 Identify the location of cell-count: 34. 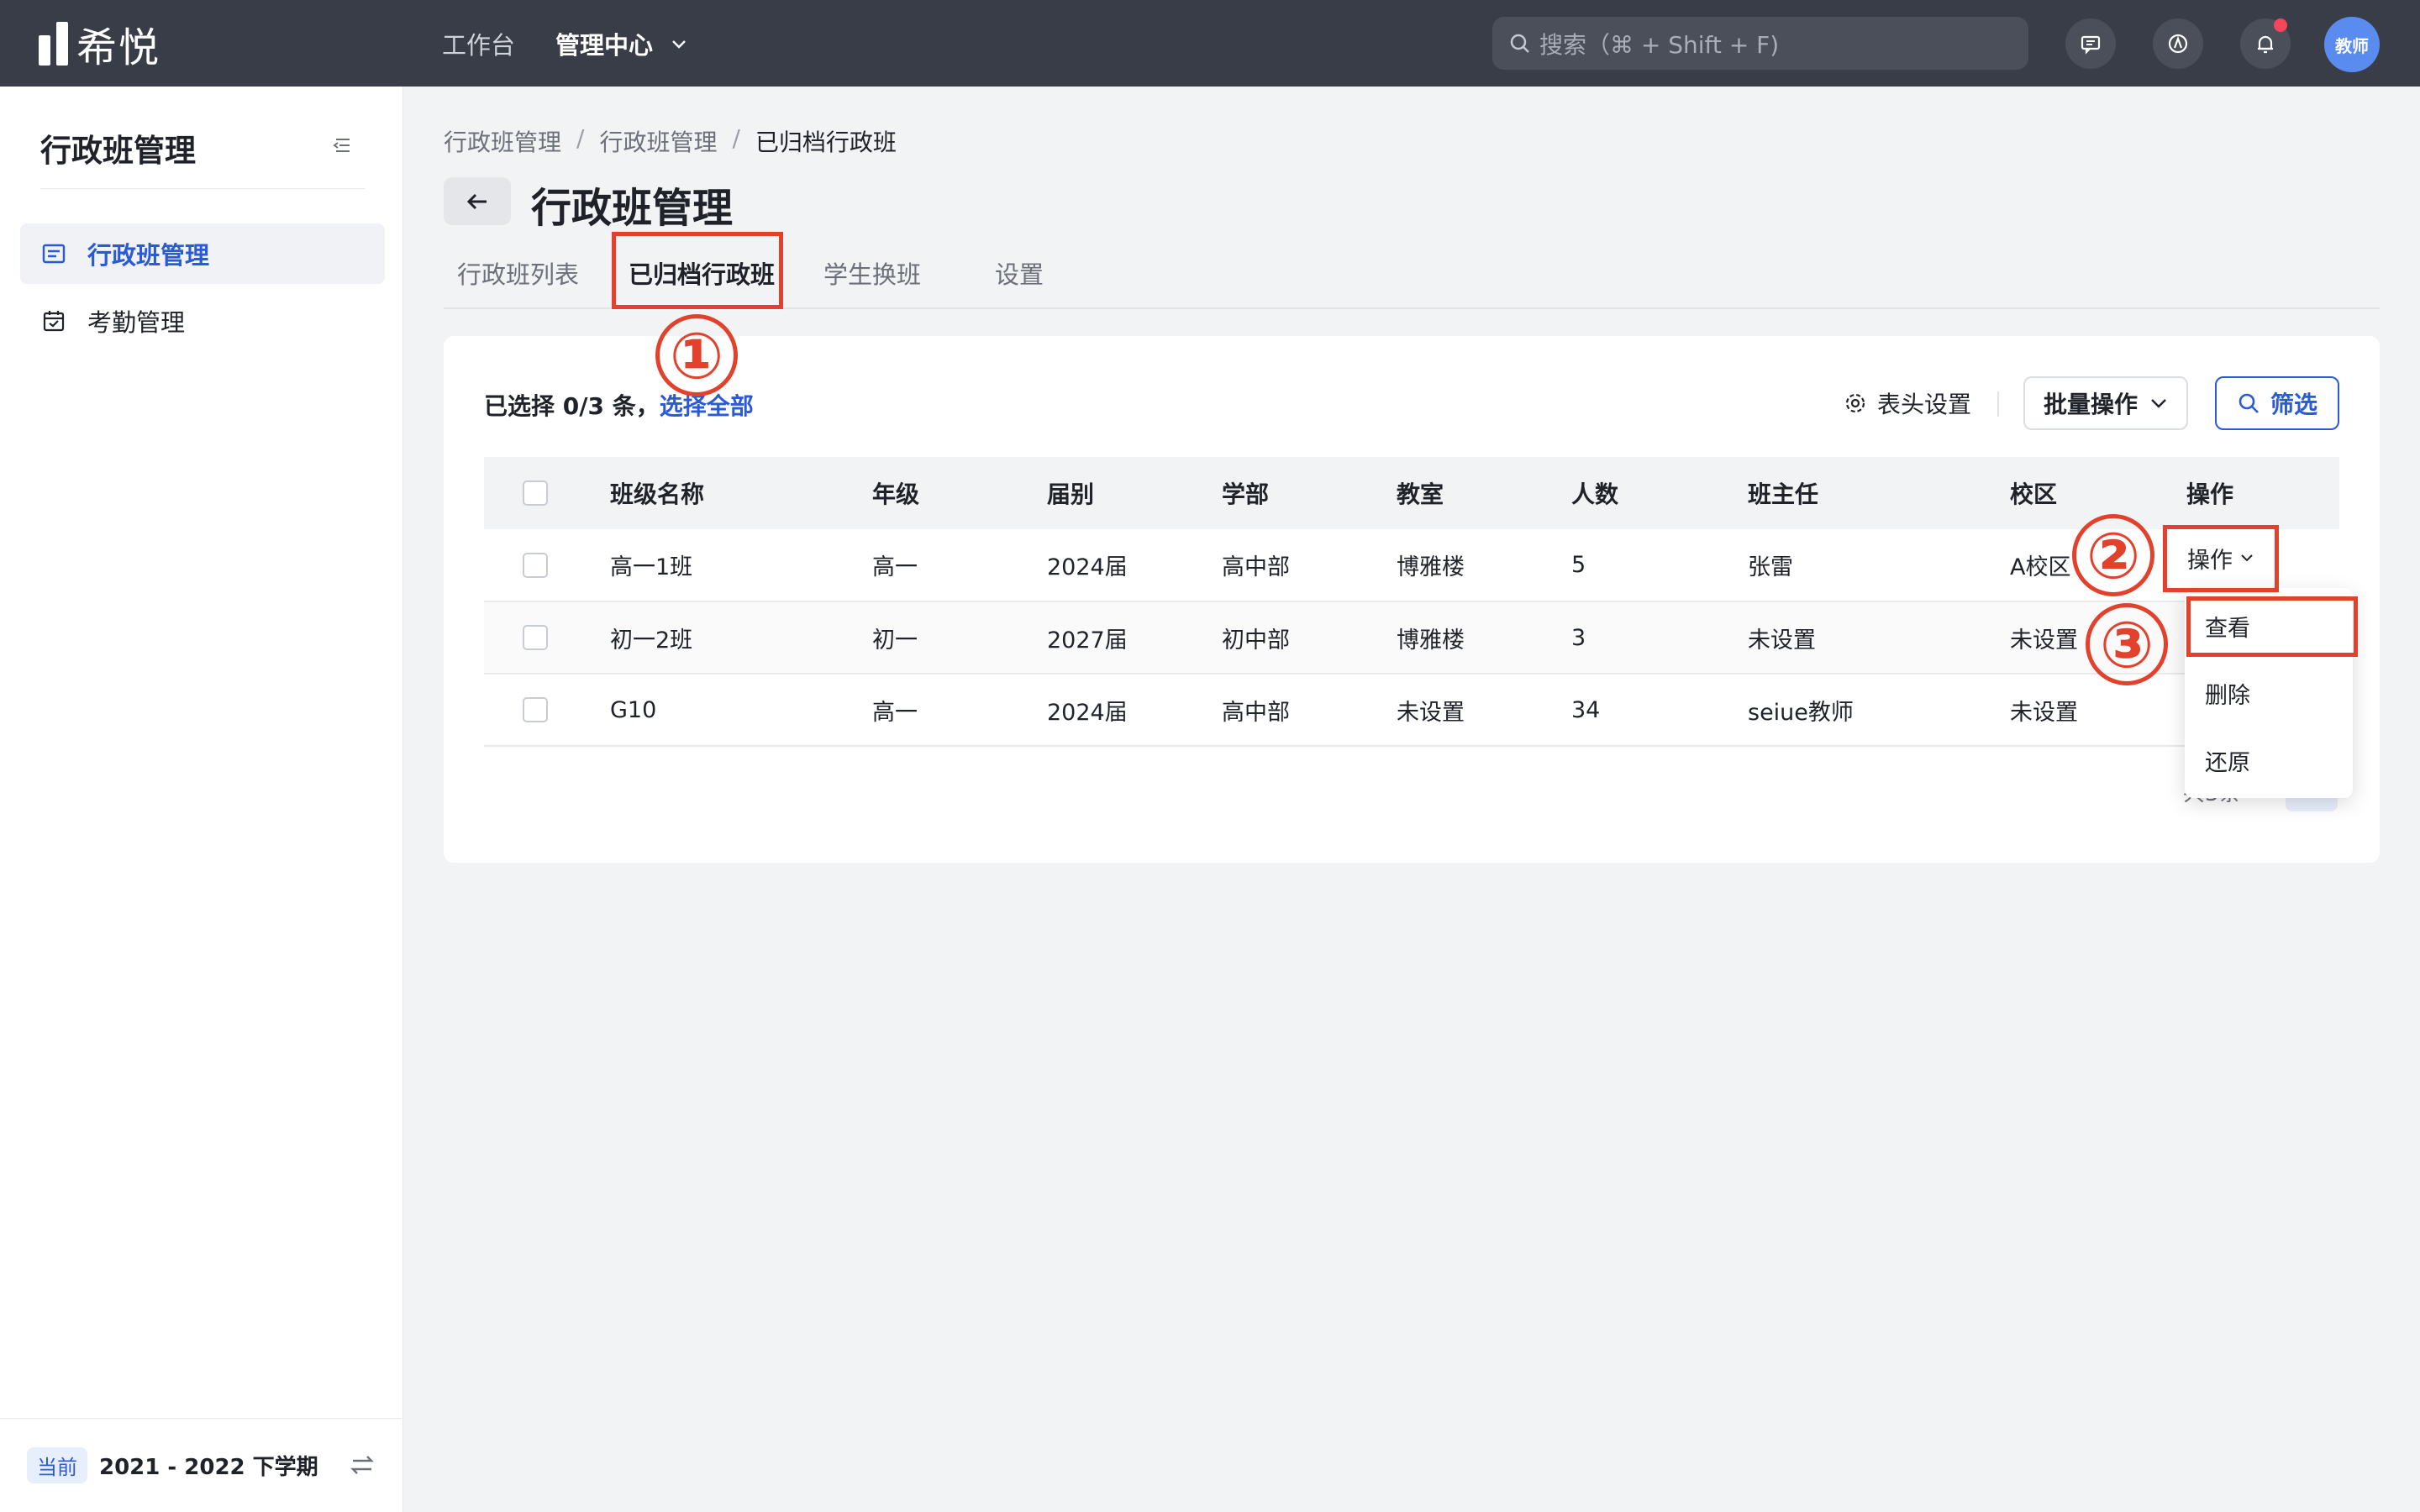
(1659, 710).